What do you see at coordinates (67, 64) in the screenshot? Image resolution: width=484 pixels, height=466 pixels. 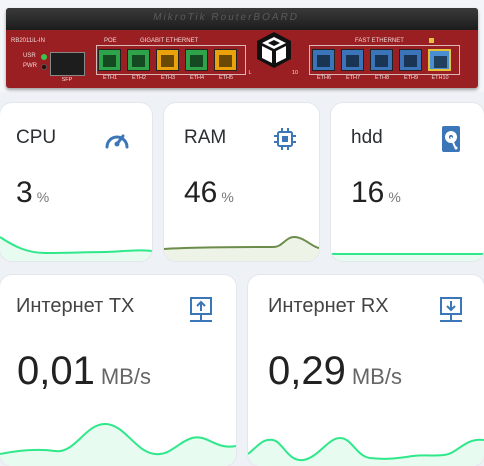 I see `sfp-port` at bounding box center [67, 64].